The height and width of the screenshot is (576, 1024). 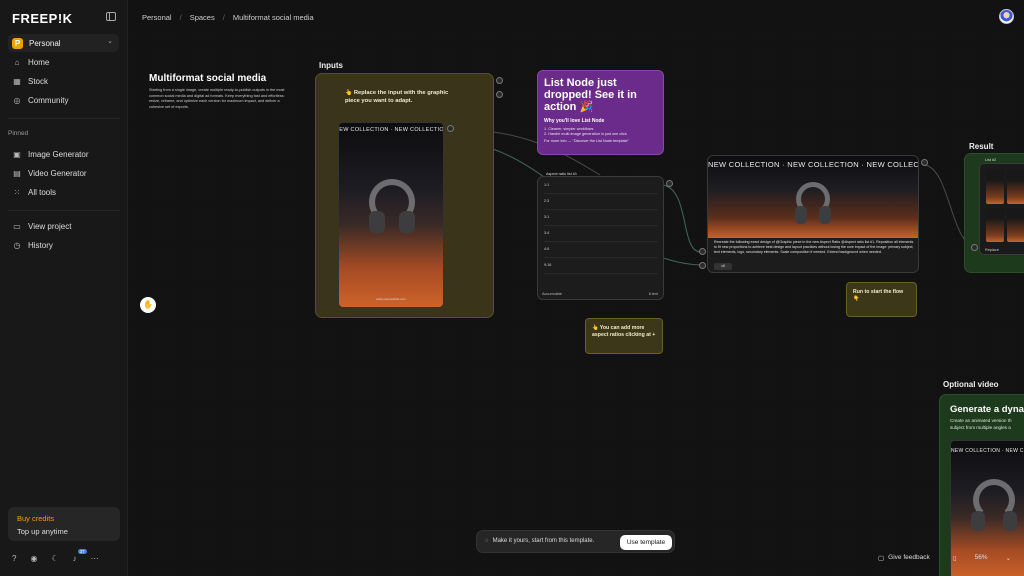 I want to click on list-item: 1:1, so click(x=601, y=188).